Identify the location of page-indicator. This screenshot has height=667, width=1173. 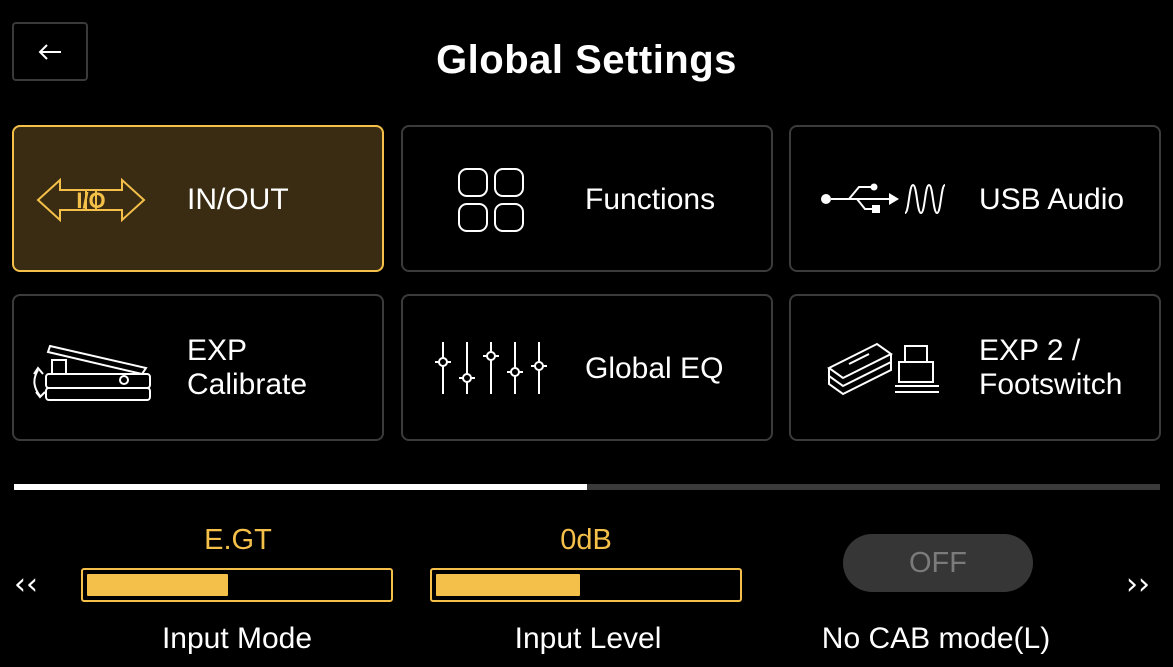
(587, 487).